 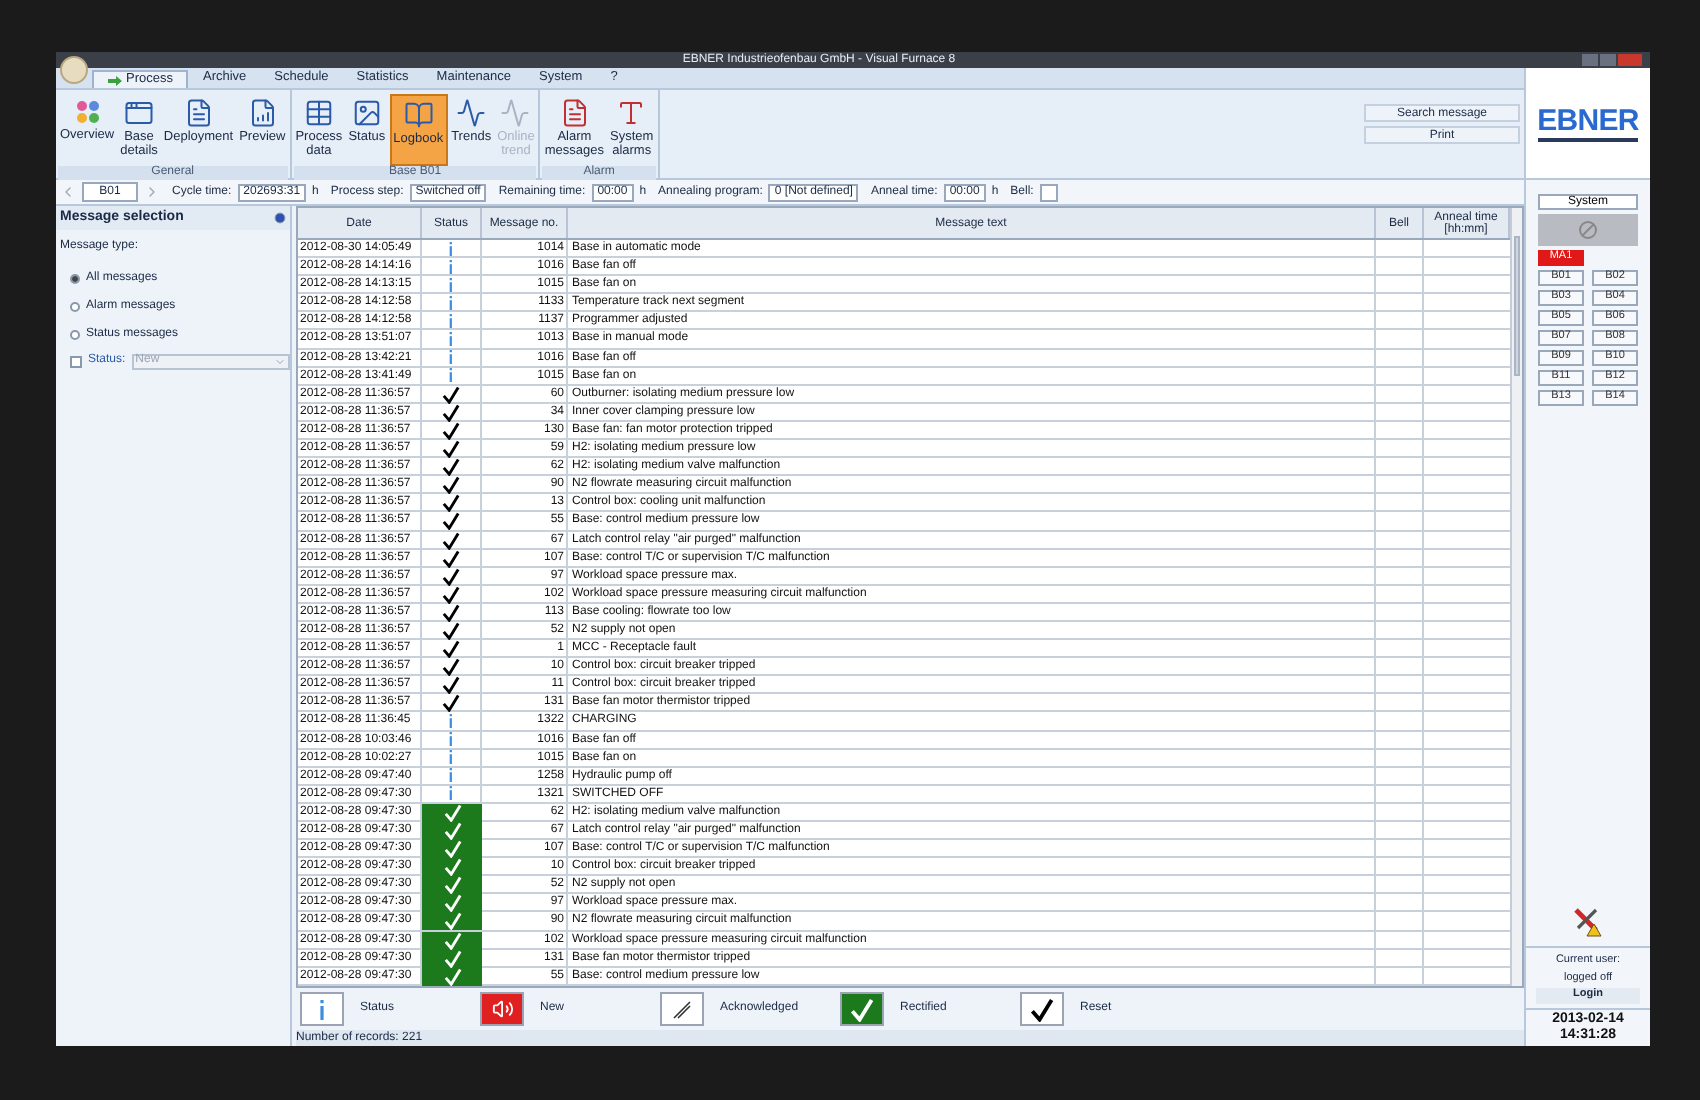 I want to click on book-icon, so click(x=418, y=115).